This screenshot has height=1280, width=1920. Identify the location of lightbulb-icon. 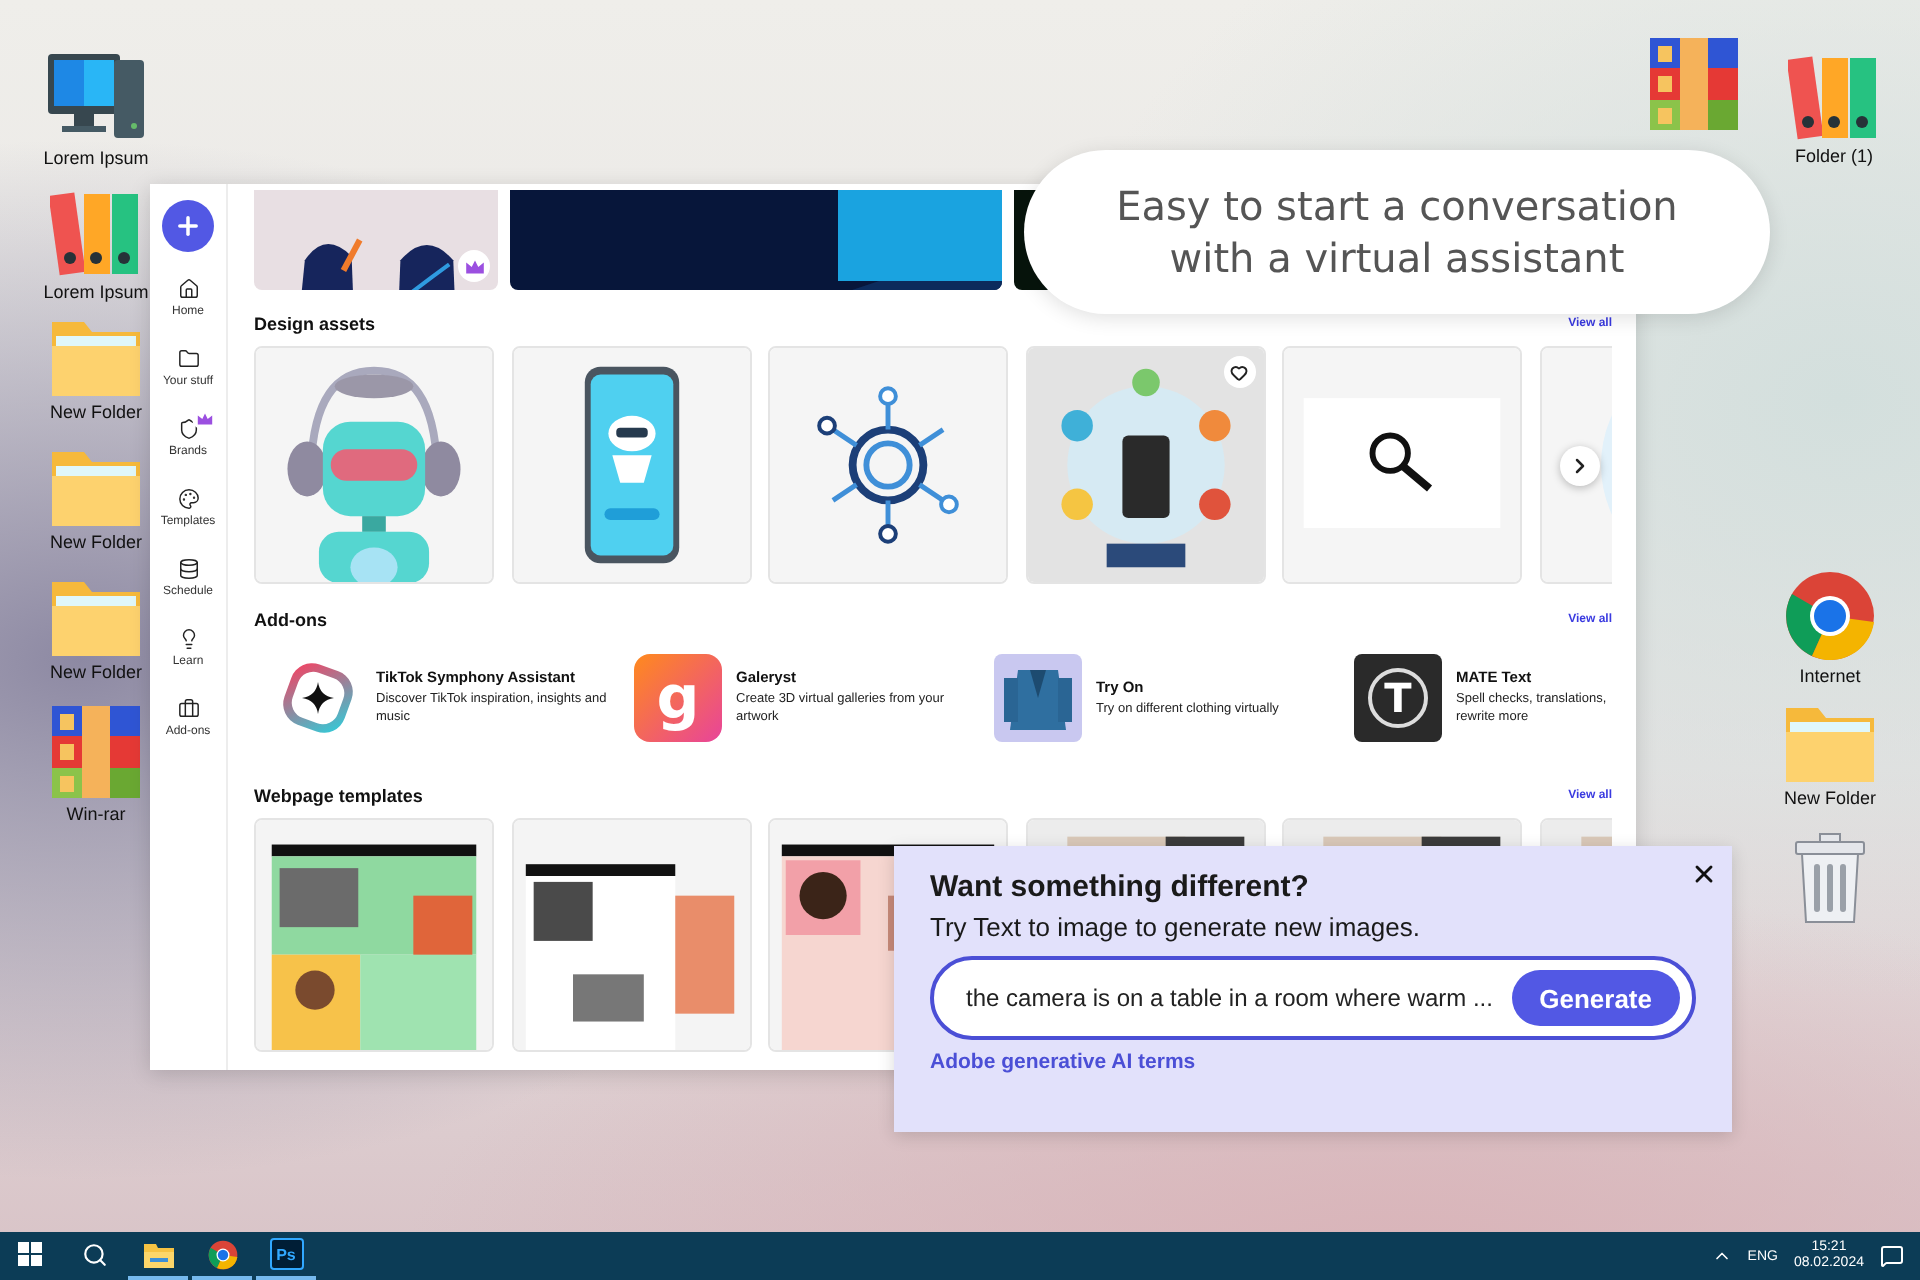
(188, 638).